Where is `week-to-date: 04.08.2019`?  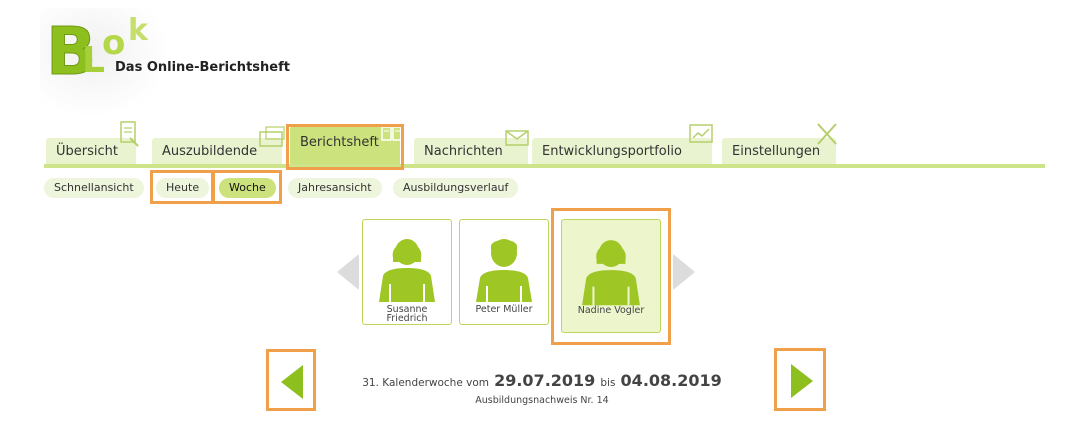 week-to-date: 04.08.2019 is located at coordinates (671, 380).